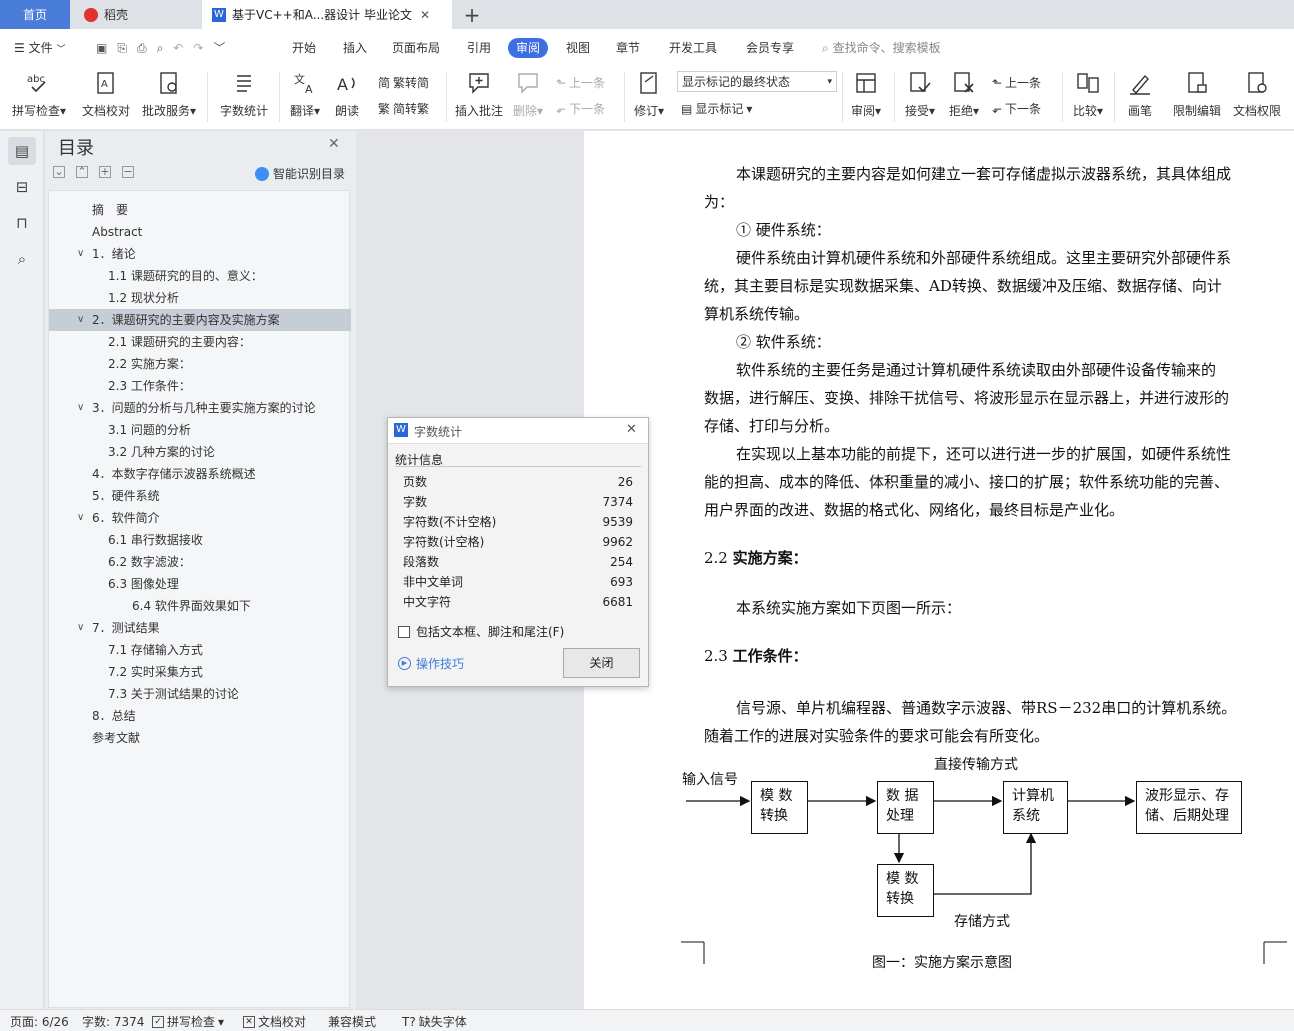  What do you see at coordinates (200, 496) in the screenshot?
I see `toc-item: 5．硬件系统` at bounding box center [200, 496].